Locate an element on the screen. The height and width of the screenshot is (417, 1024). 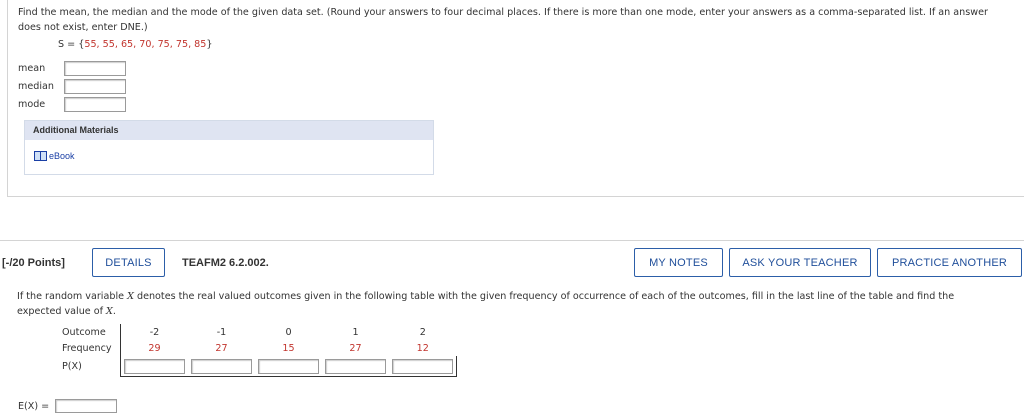
ebook-link: eBook is located at coordinates (54, 156).